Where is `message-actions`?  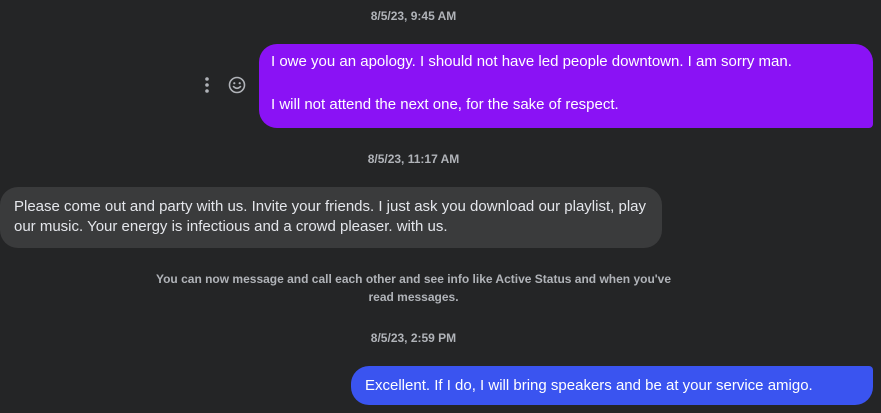
message-actions is located at coordinates (222, 85).